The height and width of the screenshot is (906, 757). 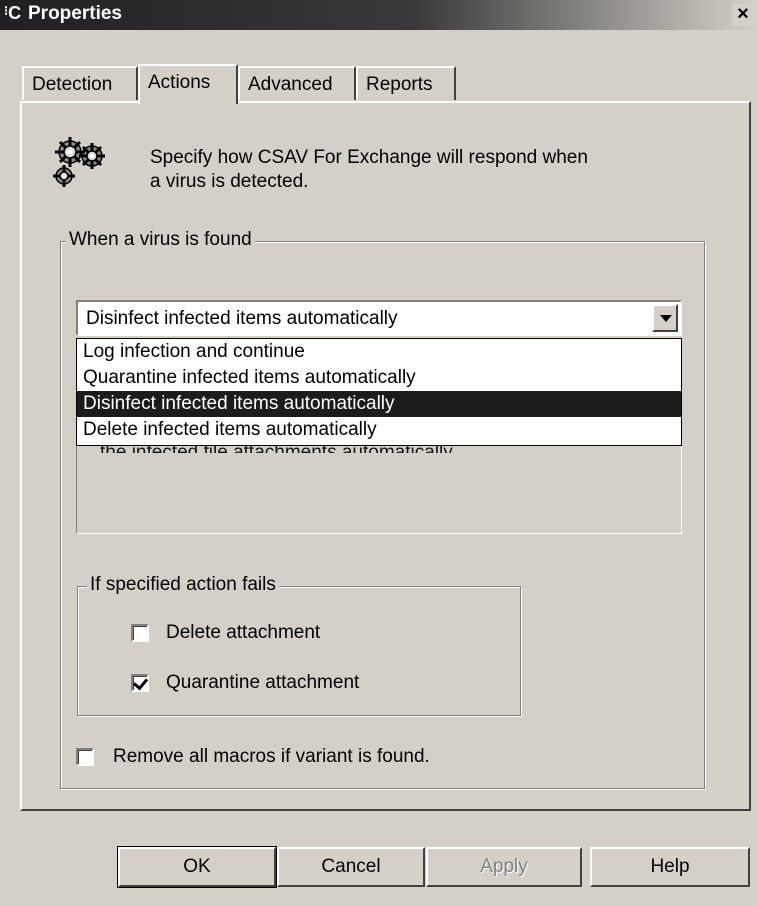 I want to click on window-title: Properties, so click(x=75, y=13).